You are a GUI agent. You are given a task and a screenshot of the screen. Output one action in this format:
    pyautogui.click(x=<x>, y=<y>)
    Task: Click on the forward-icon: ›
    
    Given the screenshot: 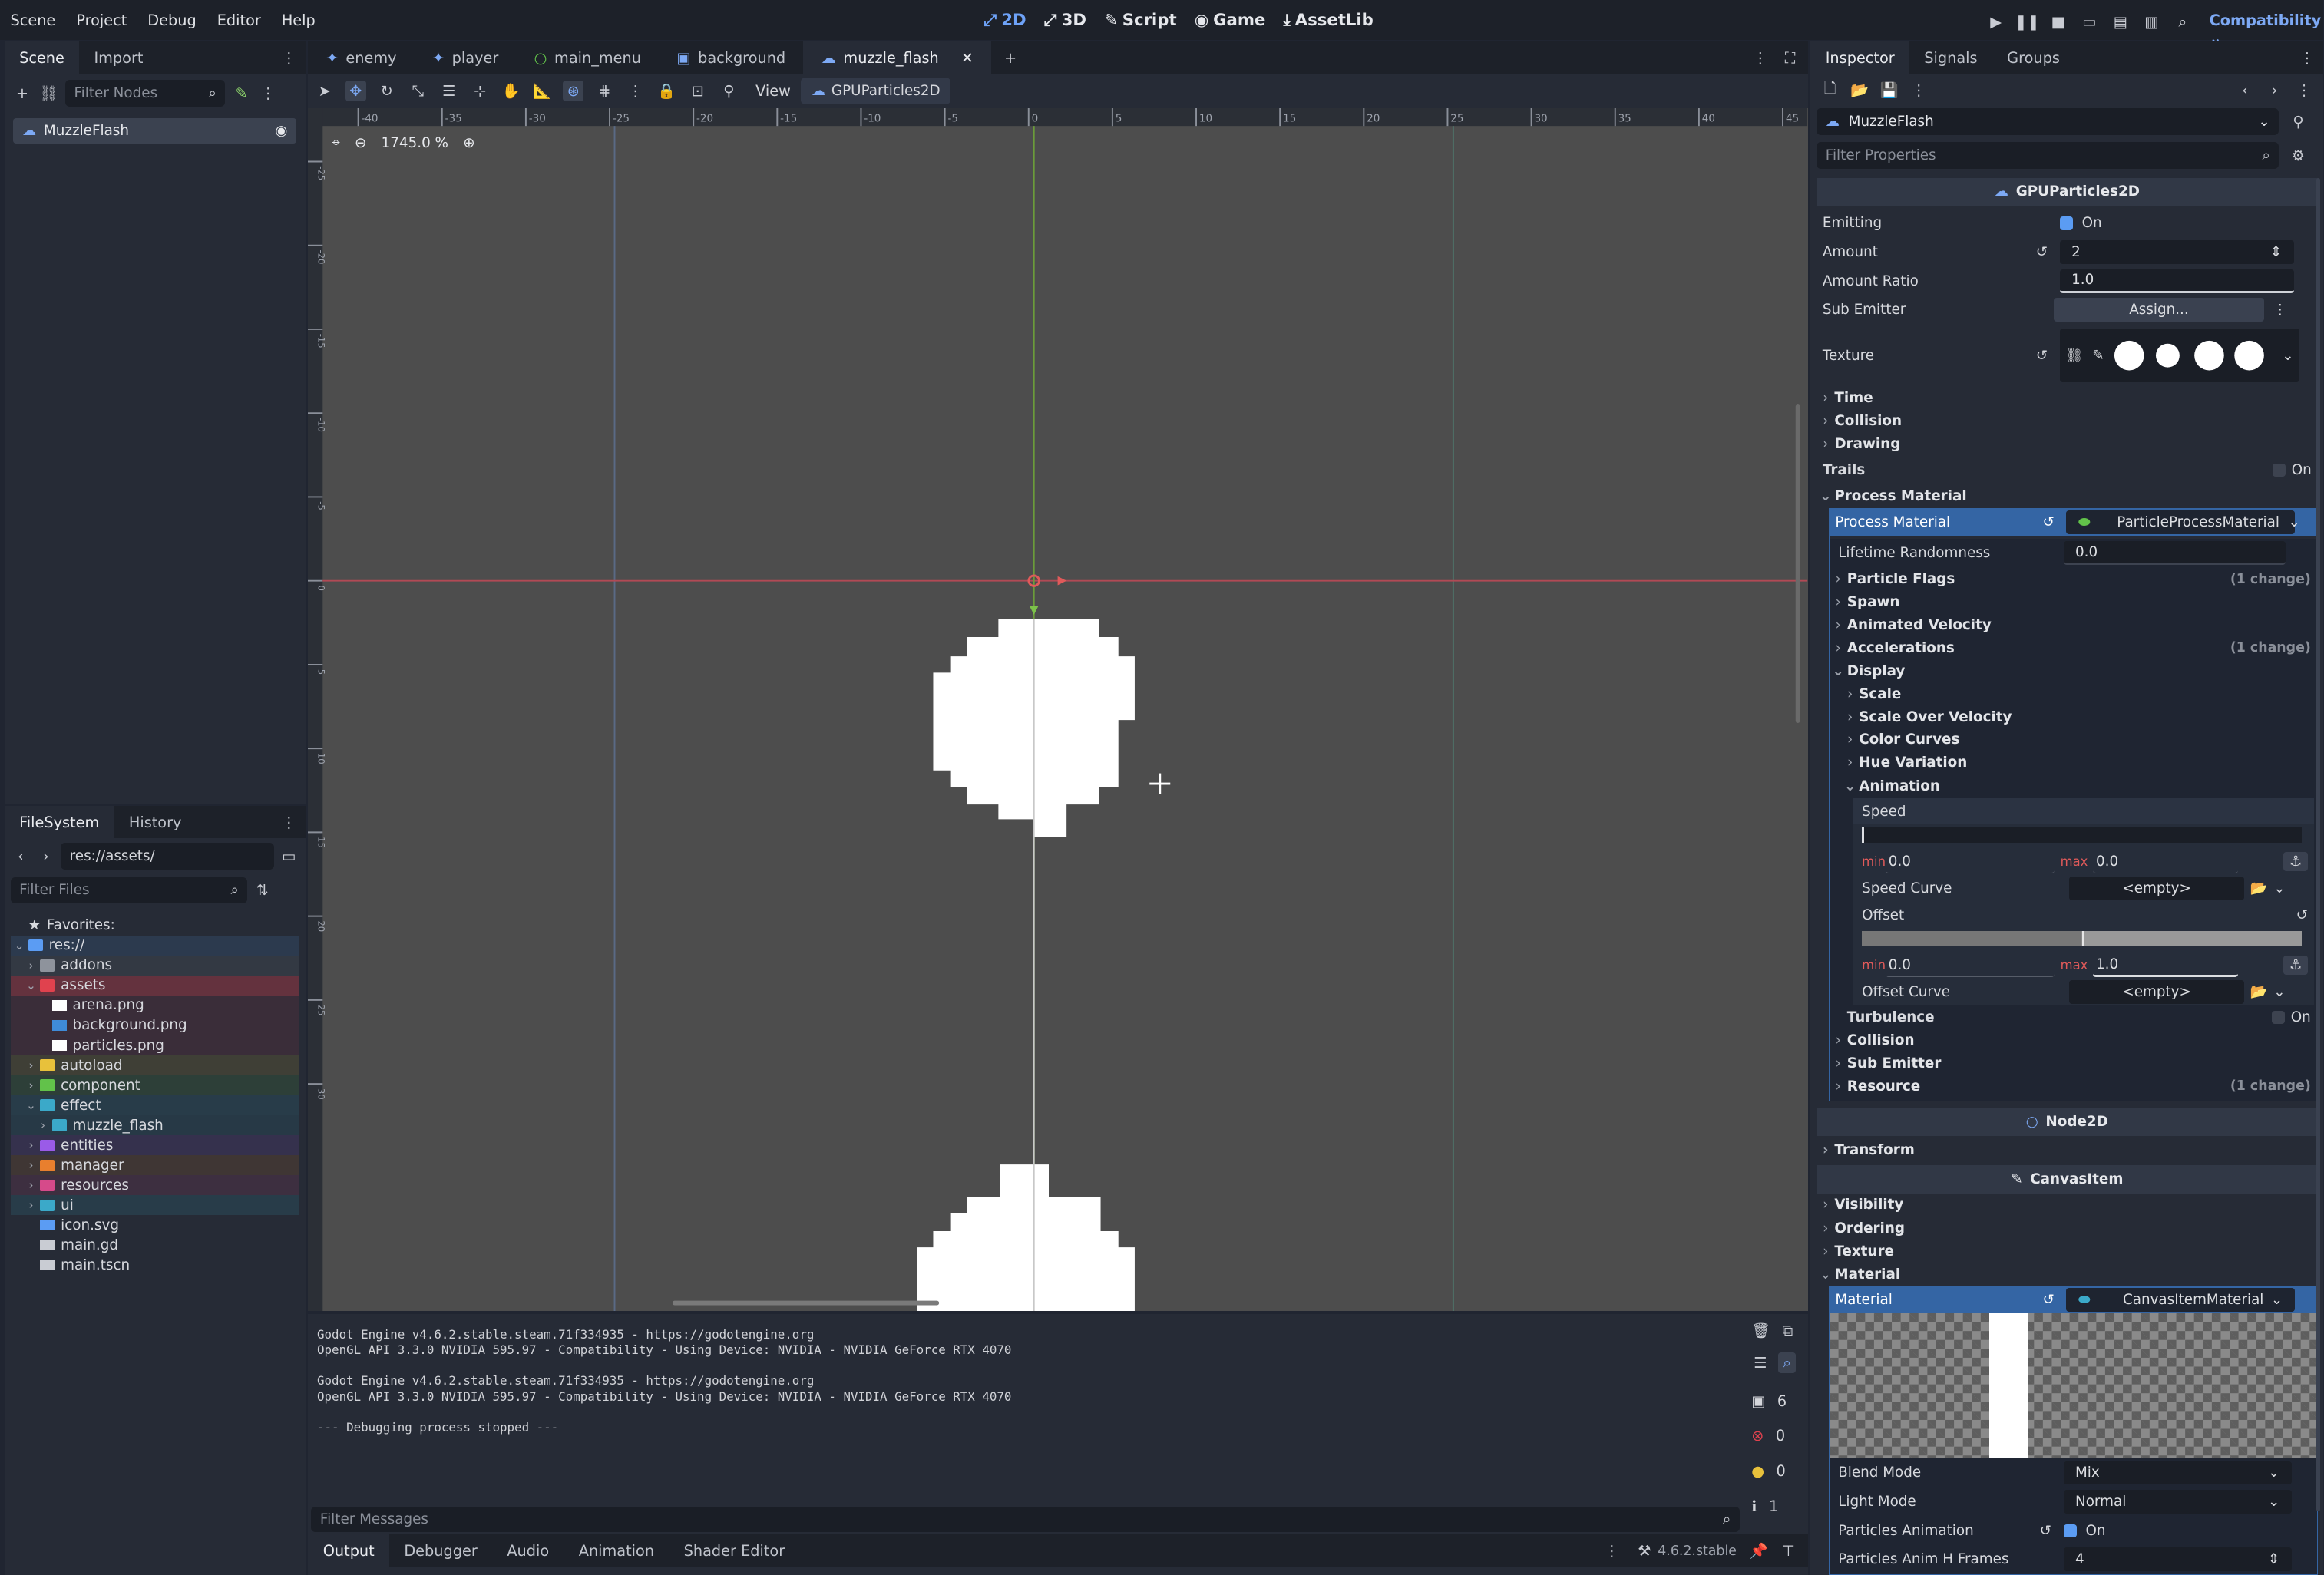 What is the action you would take?
    pyautogui.click(x=45, y=857)
    